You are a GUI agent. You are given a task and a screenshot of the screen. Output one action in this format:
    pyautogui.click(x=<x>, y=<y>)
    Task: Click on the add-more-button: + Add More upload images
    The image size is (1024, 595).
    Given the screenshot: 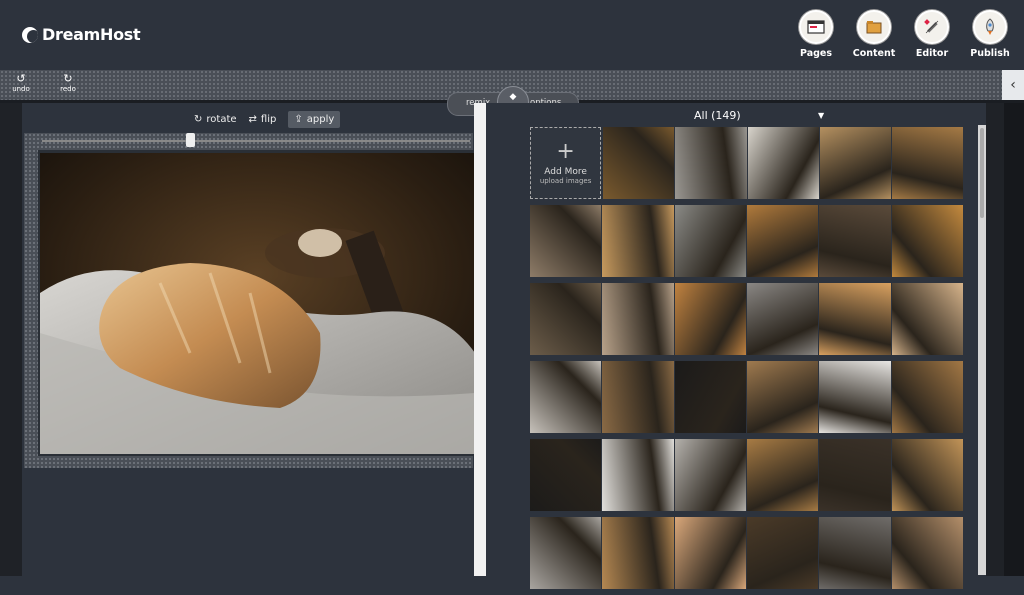 What is the action you would take?
    pyautogui.click(x=566, y=163)
    